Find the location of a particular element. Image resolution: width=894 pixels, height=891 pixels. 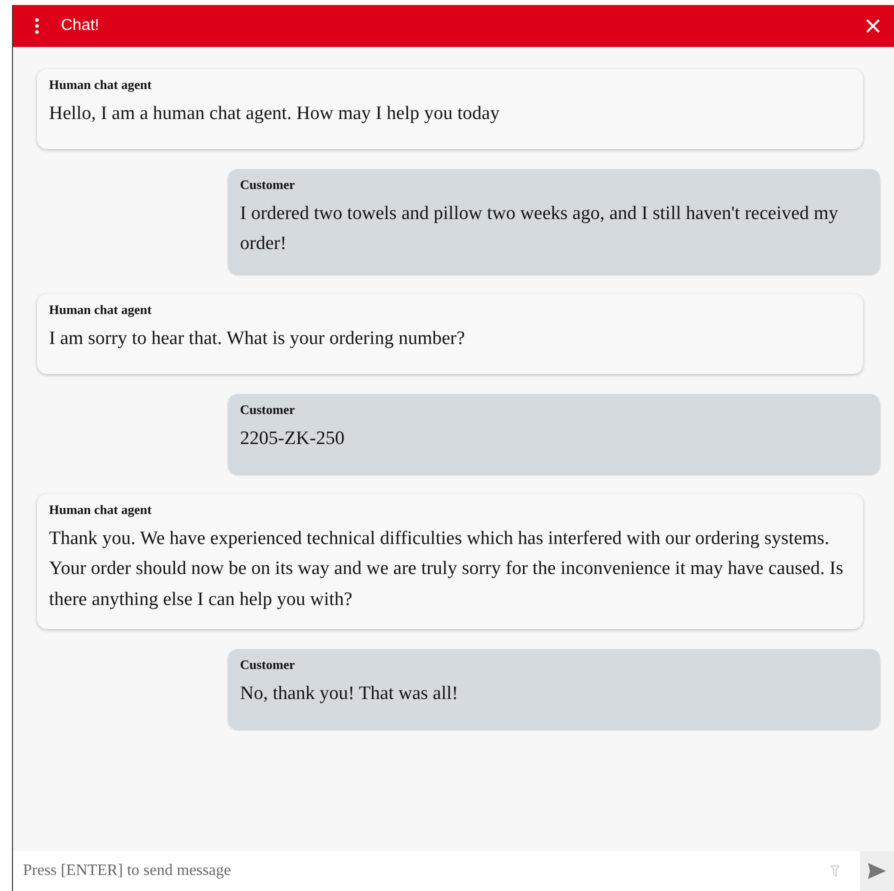

window-title: Chat! is located at coordinates (80, 26).